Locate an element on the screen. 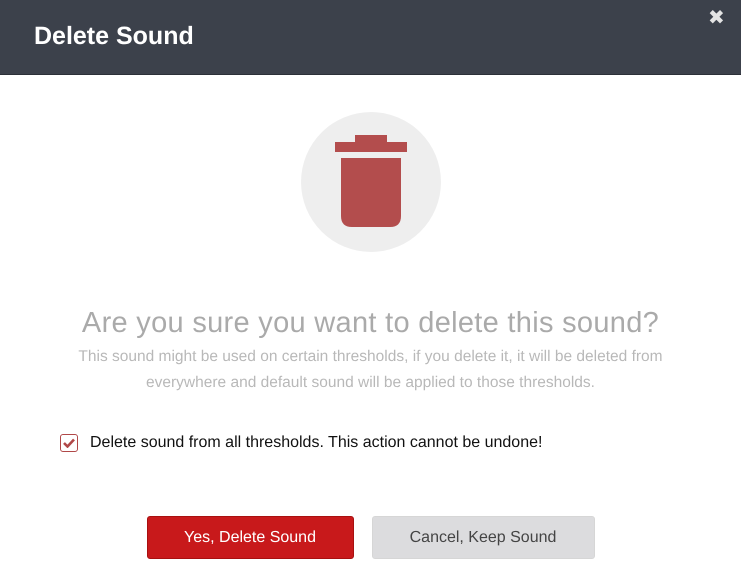  cancel-button: Cancel, Keep Sound is located at coordinates (483, 537).